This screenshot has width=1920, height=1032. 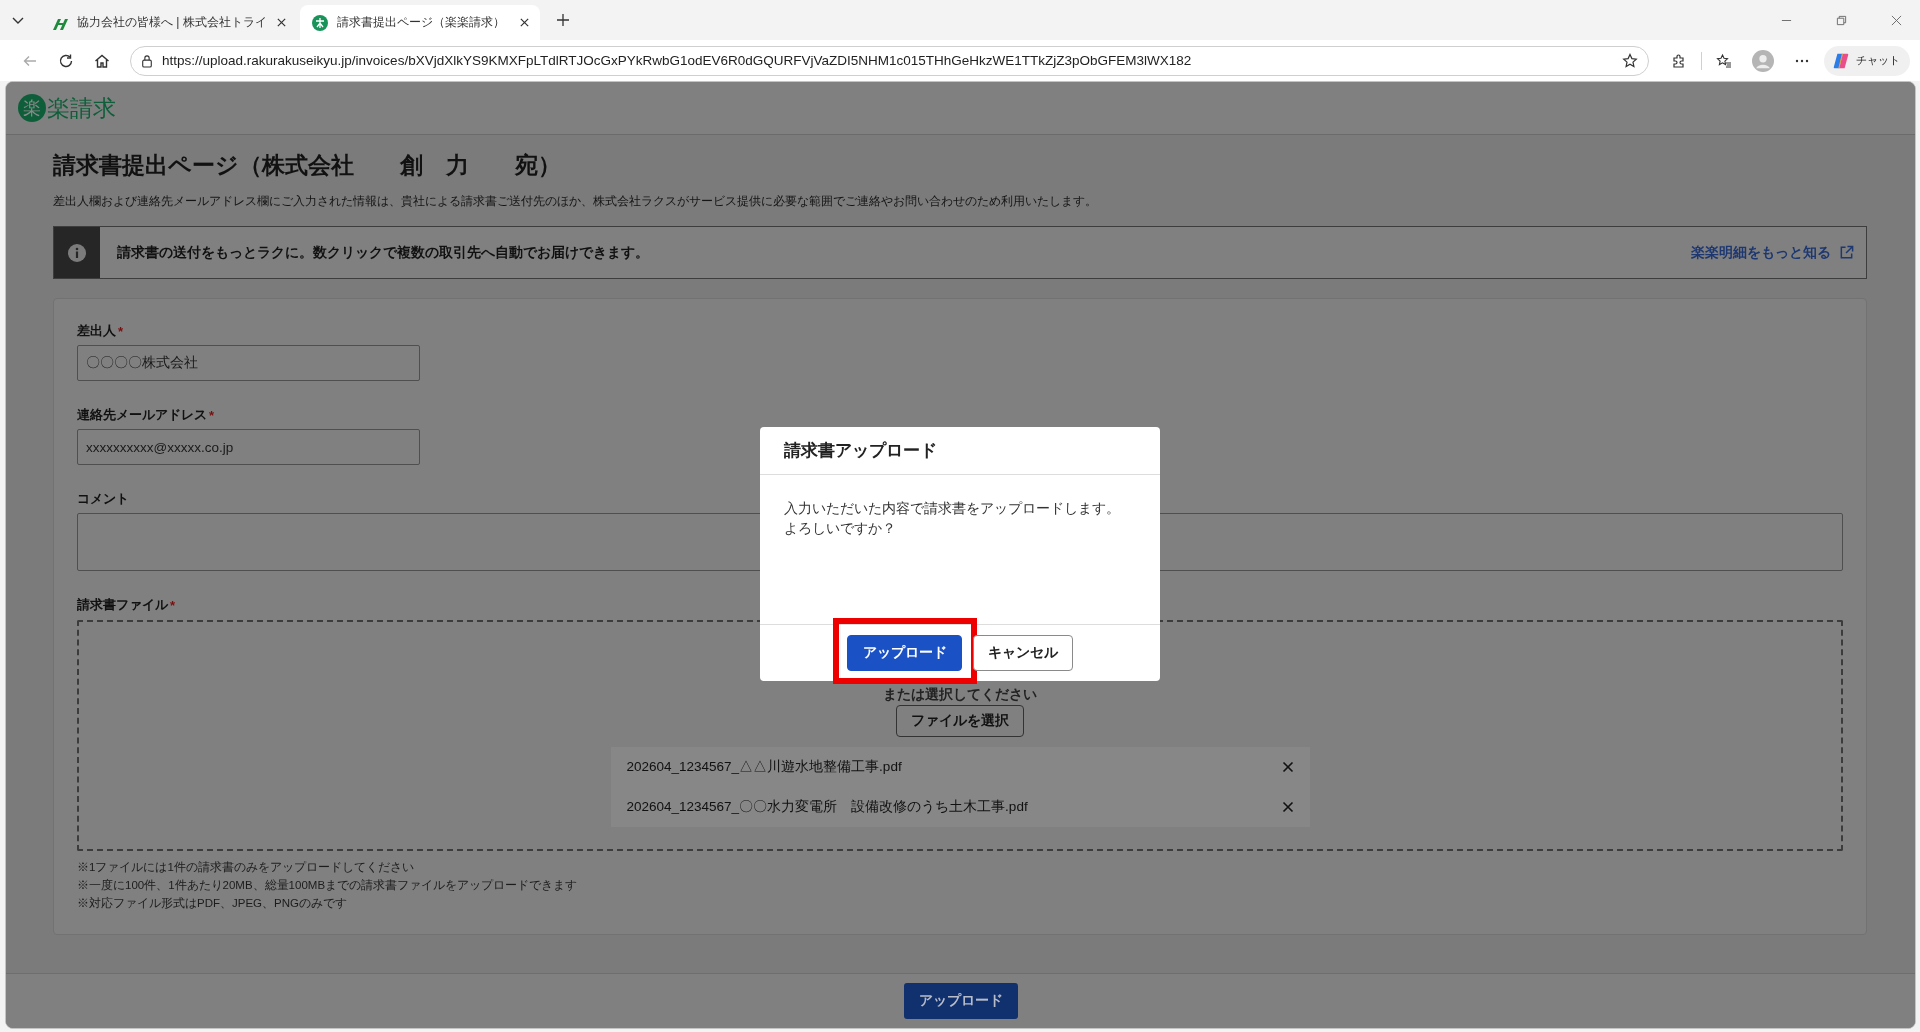 What do you see at coordinates (1841, 20) in the screenshot?
I see `restore-icon` at bounding box center [1841, 20].